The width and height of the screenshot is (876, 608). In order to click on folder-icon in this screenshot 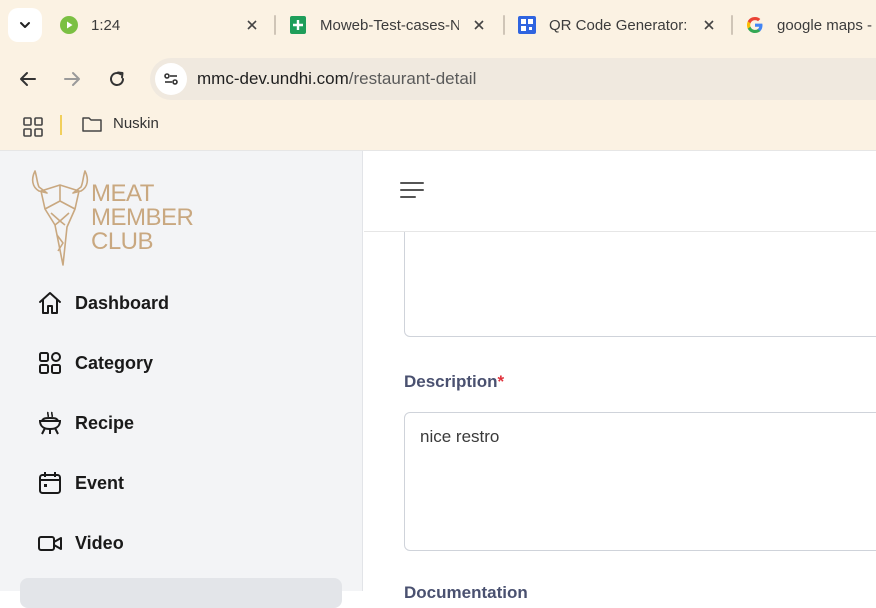, I will do `click(92, 124)`.